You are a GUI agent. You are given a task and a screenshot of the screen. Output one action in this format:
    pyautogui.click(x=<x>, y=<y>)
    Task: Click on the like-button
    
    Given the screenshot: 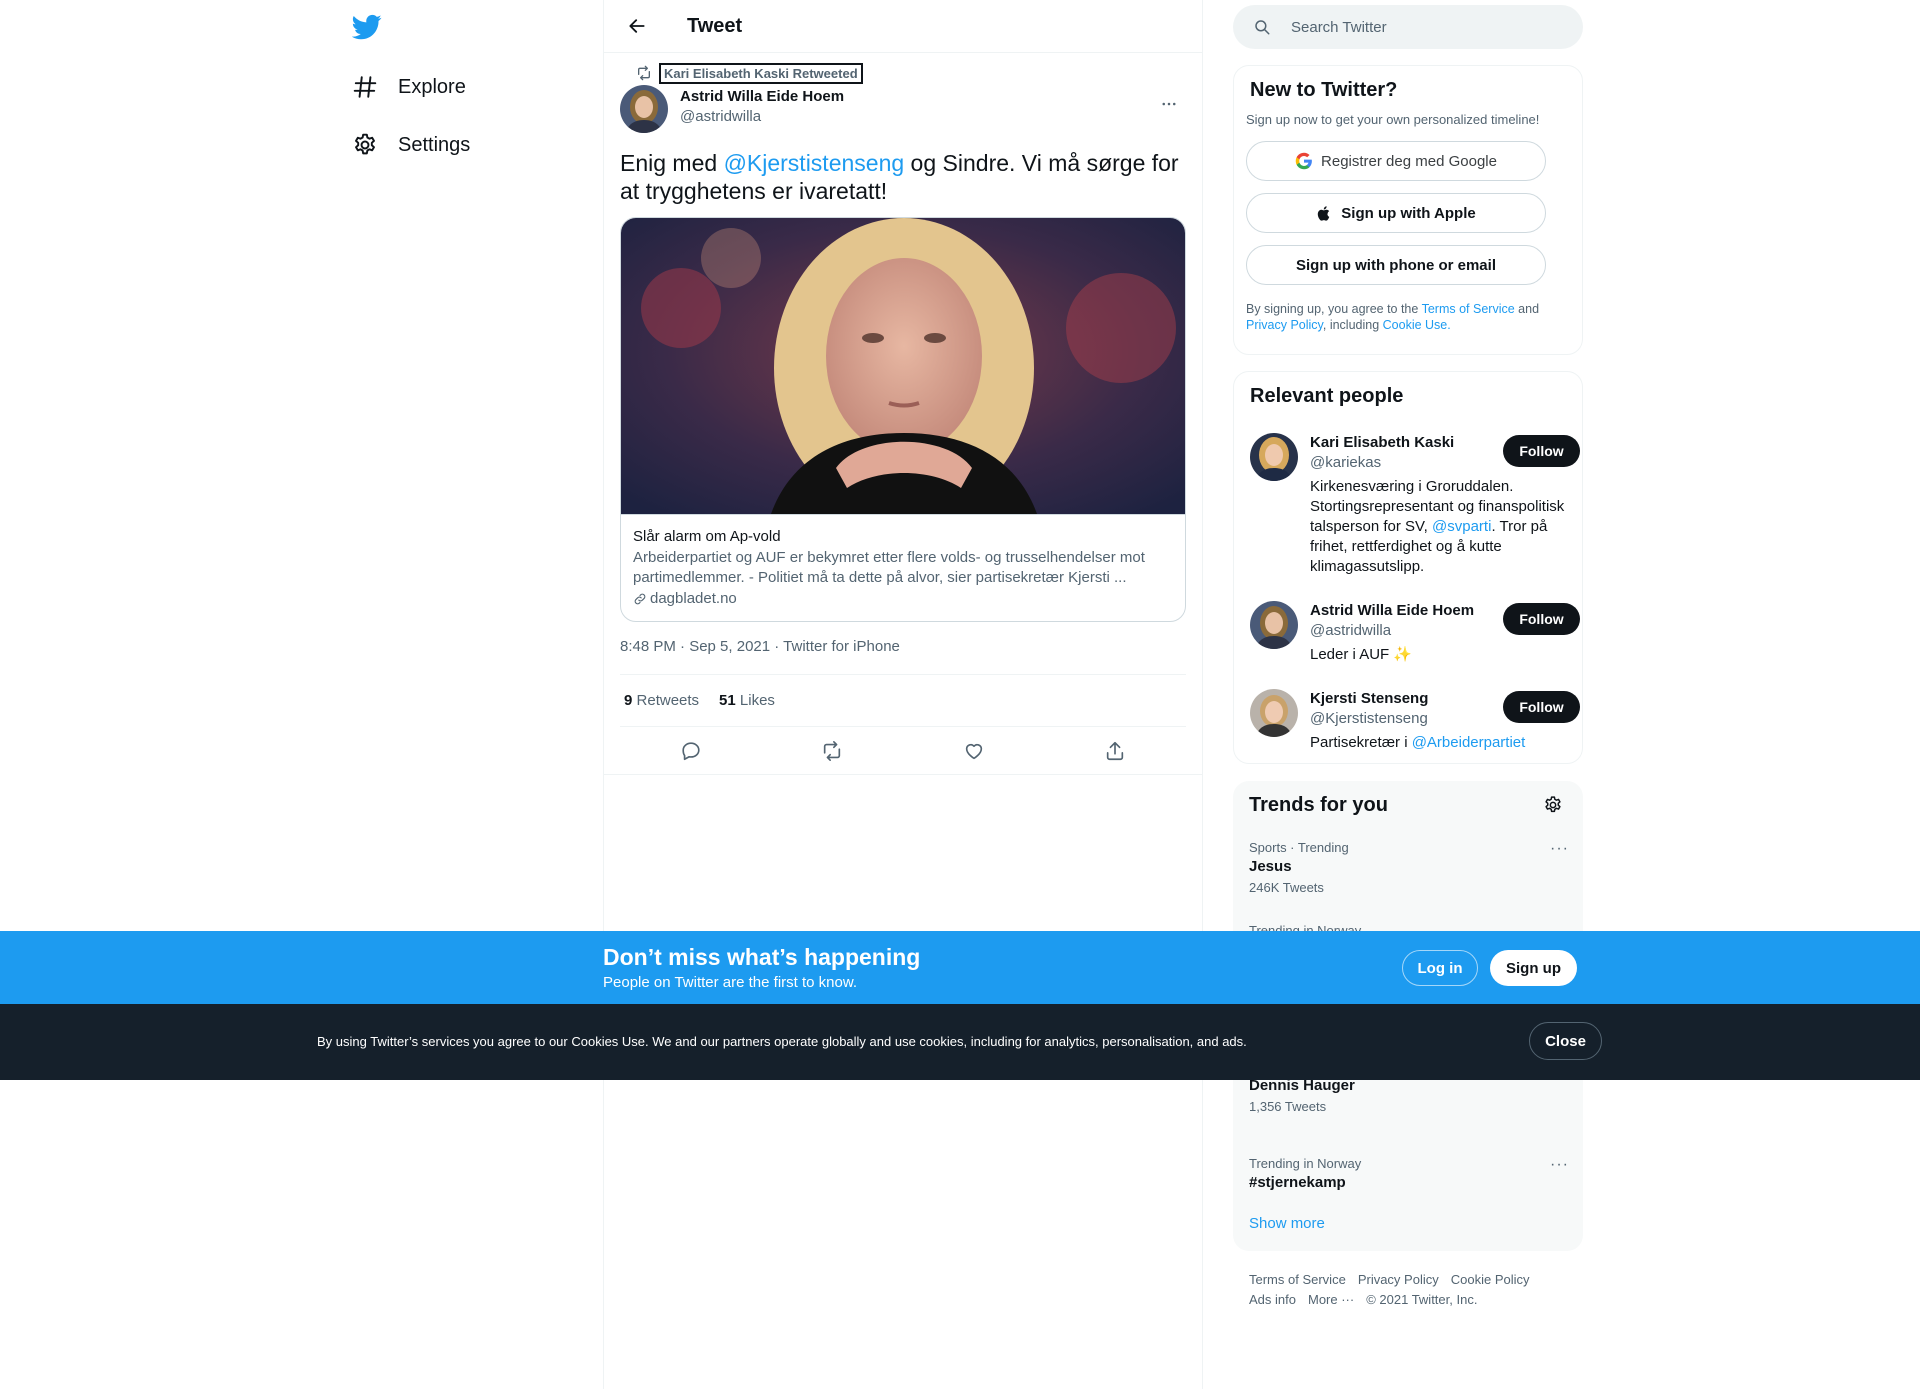 What is the action you would take?
    pyautogui.click(x=974, y=751)
    